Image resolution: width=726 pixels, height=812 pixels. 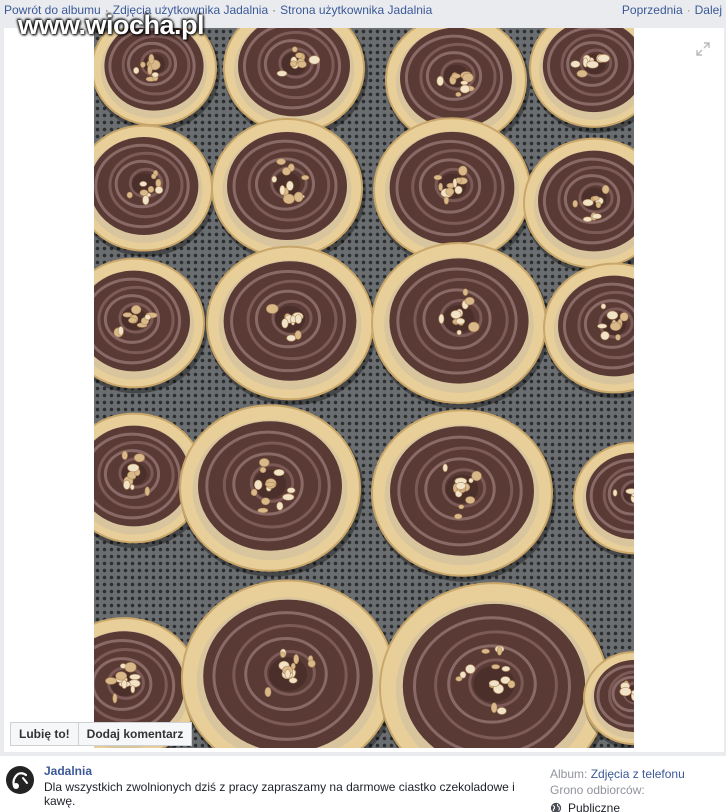 I want to click on user-page-link: Strona użytkownika Jadalnia, so click(x=356, y=10).